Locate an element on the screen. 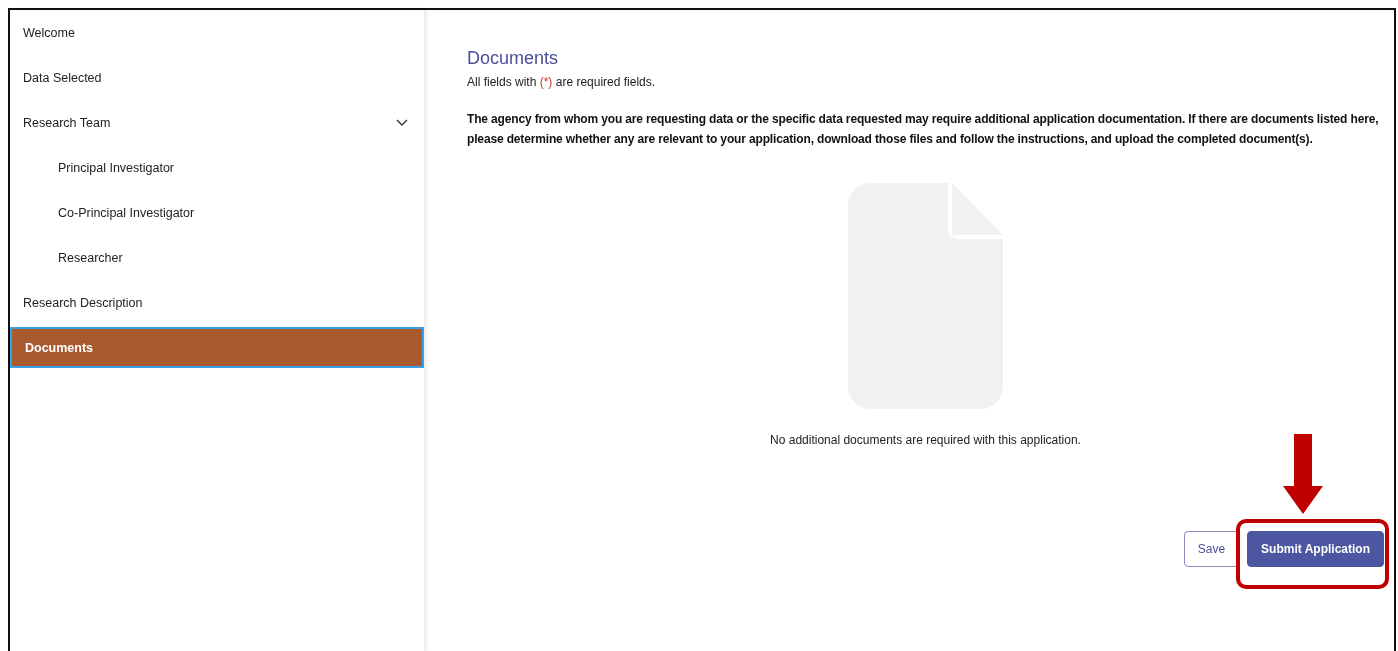 This screenshot has width=1398, height=651. sidebar-item: Researcher is located at coordinates (217, 257).